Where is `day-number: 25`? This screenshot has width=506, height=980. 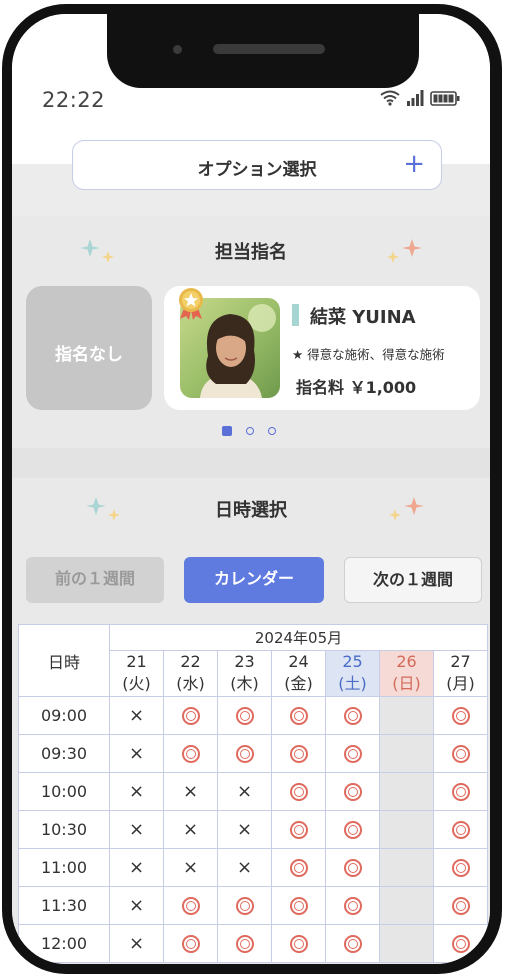 day-number: 25 is located at coordinates (352, 662).